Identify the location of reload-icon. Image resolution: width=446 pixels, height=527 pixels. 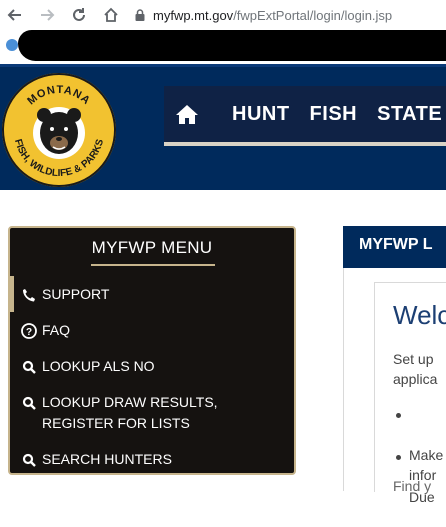
(79, 14).